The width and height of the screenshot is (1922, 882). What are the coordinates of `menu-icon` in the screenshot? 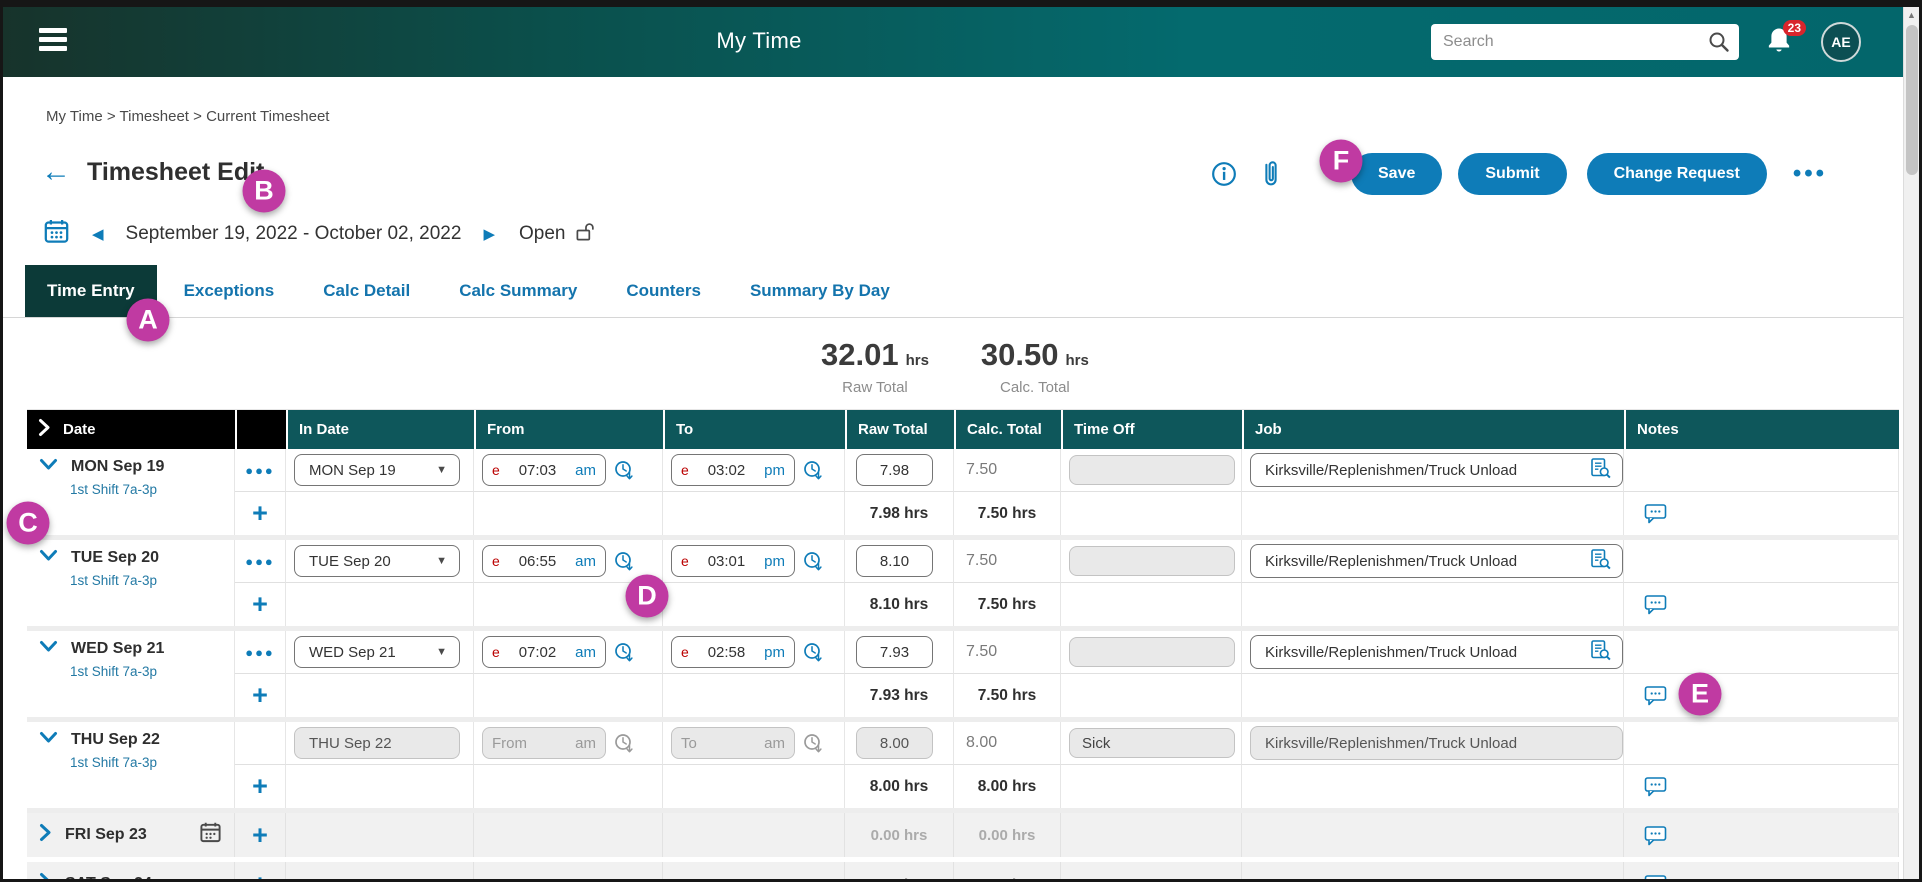 It's located at (53, 41).